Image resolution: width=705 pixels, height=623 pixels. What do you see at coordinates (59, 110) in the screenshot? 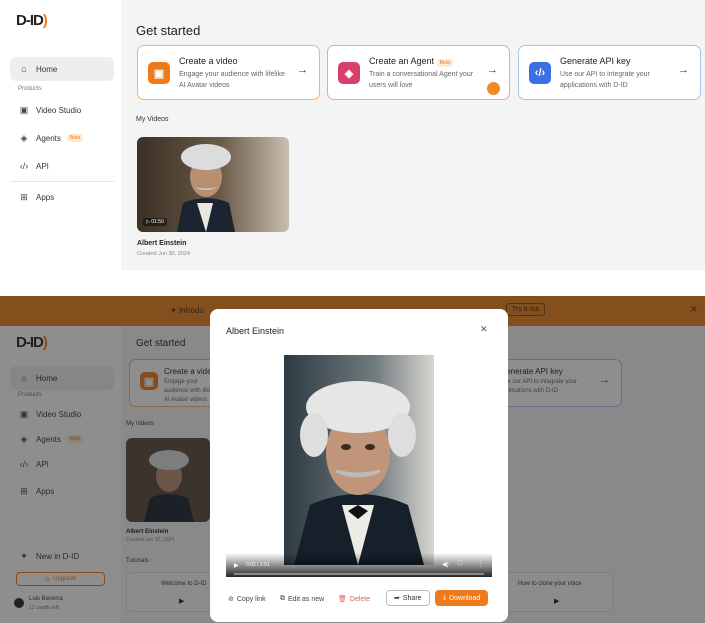
I see `sidebar-item-label: Video Studio` at bounding box center [59, 110].